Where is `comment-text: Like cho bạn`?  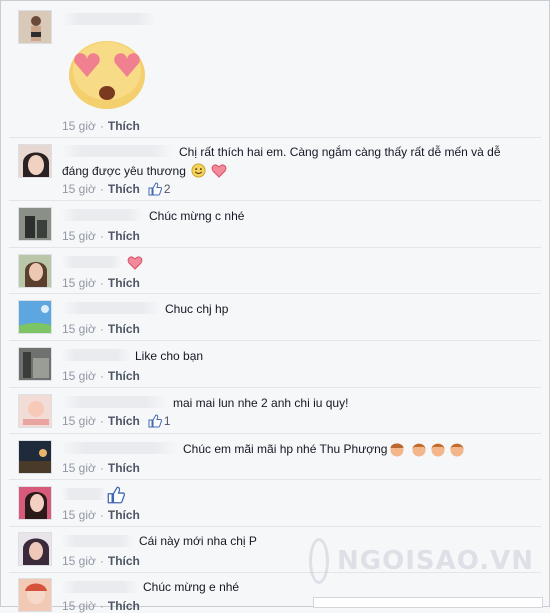 comment-text: Like cho bạn is located at coordinates (169, 356).